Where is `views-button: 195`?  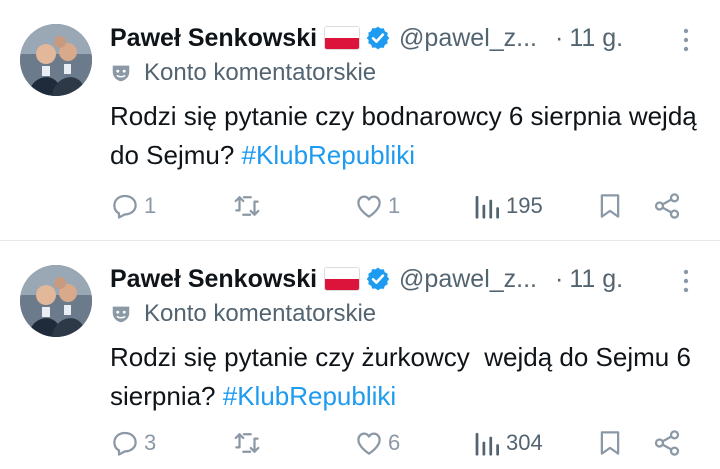 views-button: 195 is located at coordinates (507, 206).